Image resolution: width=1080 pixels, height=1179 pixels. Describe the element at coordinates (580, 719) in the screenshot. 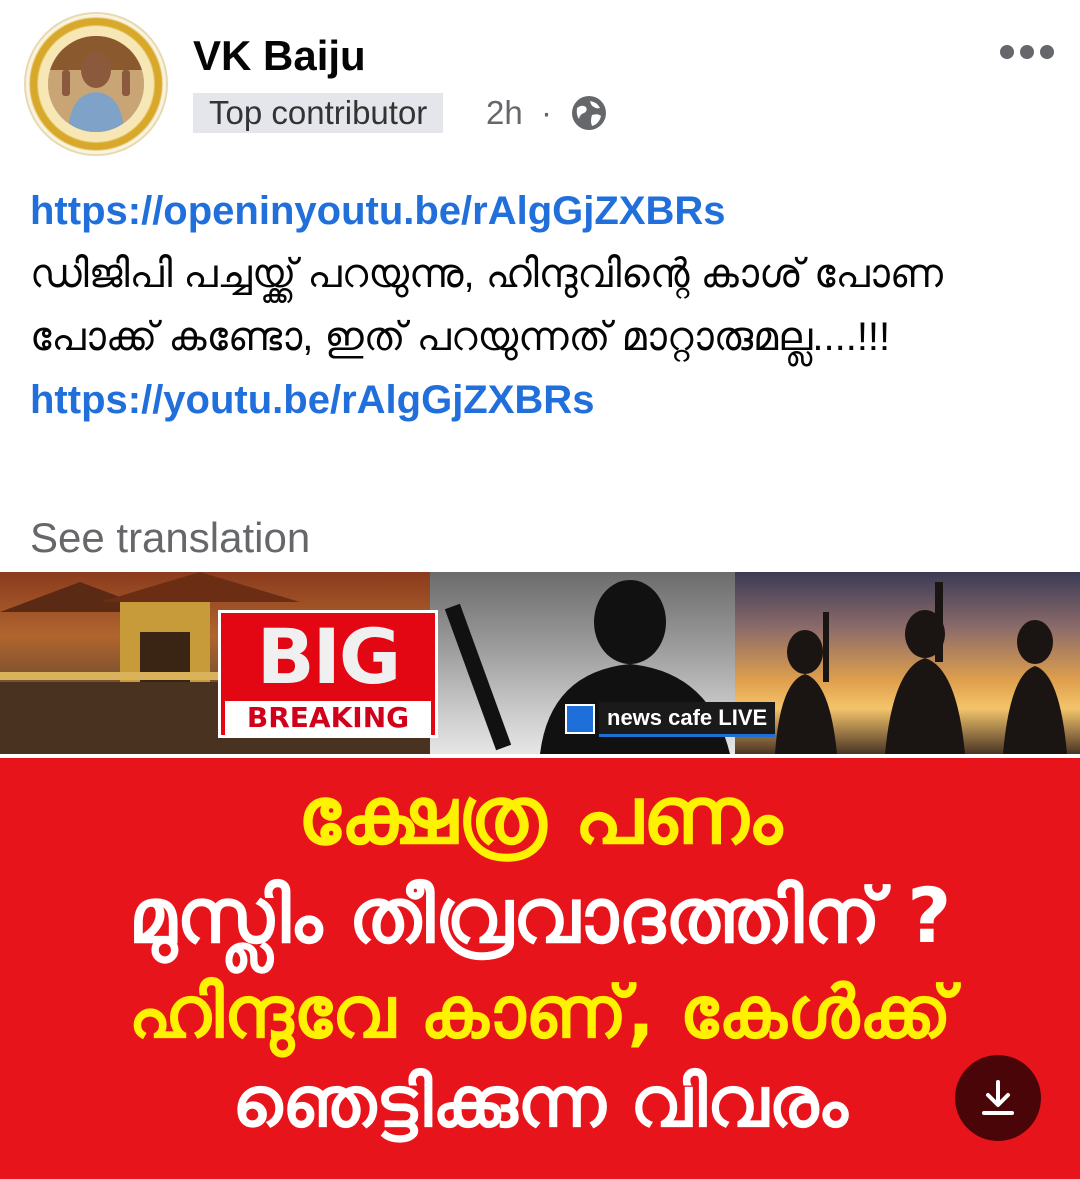

I see `channel-logo-square` at that location.